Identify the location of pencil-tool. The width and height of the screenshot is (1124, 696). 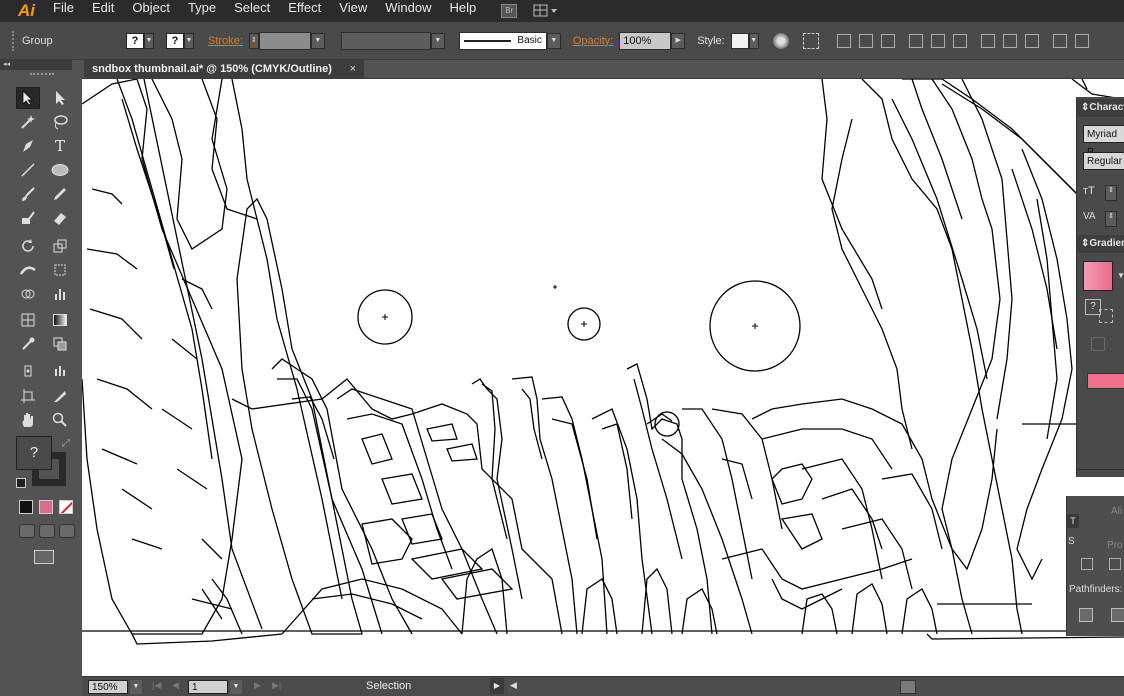
(60, 194).